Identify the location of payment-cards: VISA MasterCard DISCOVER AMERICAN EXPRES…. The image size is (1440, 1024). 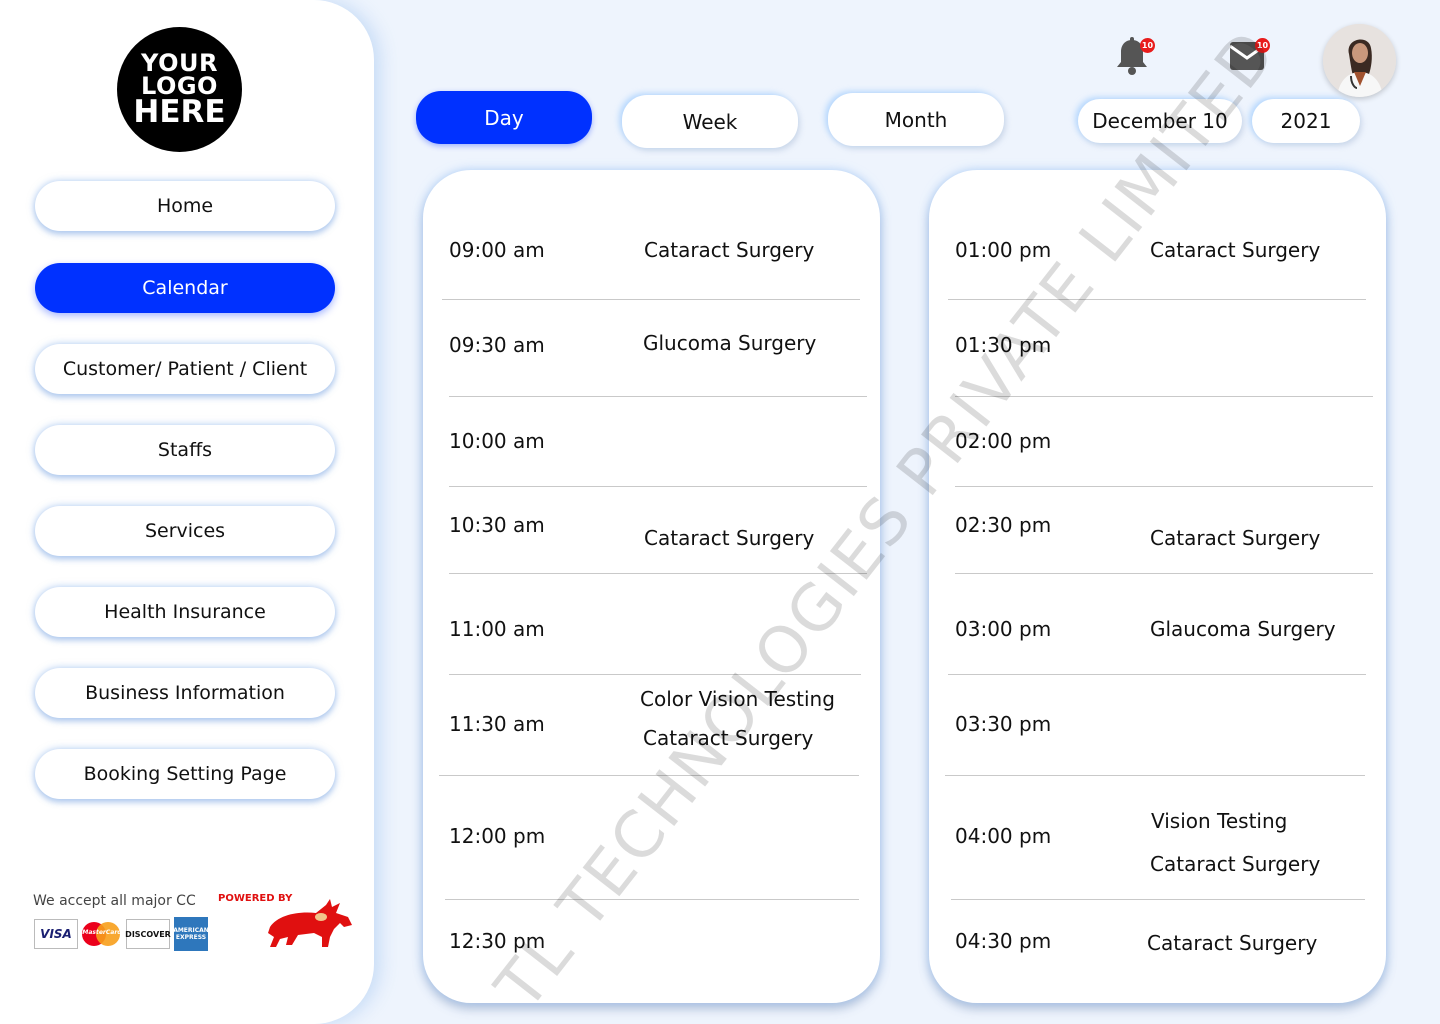
(121, 934).